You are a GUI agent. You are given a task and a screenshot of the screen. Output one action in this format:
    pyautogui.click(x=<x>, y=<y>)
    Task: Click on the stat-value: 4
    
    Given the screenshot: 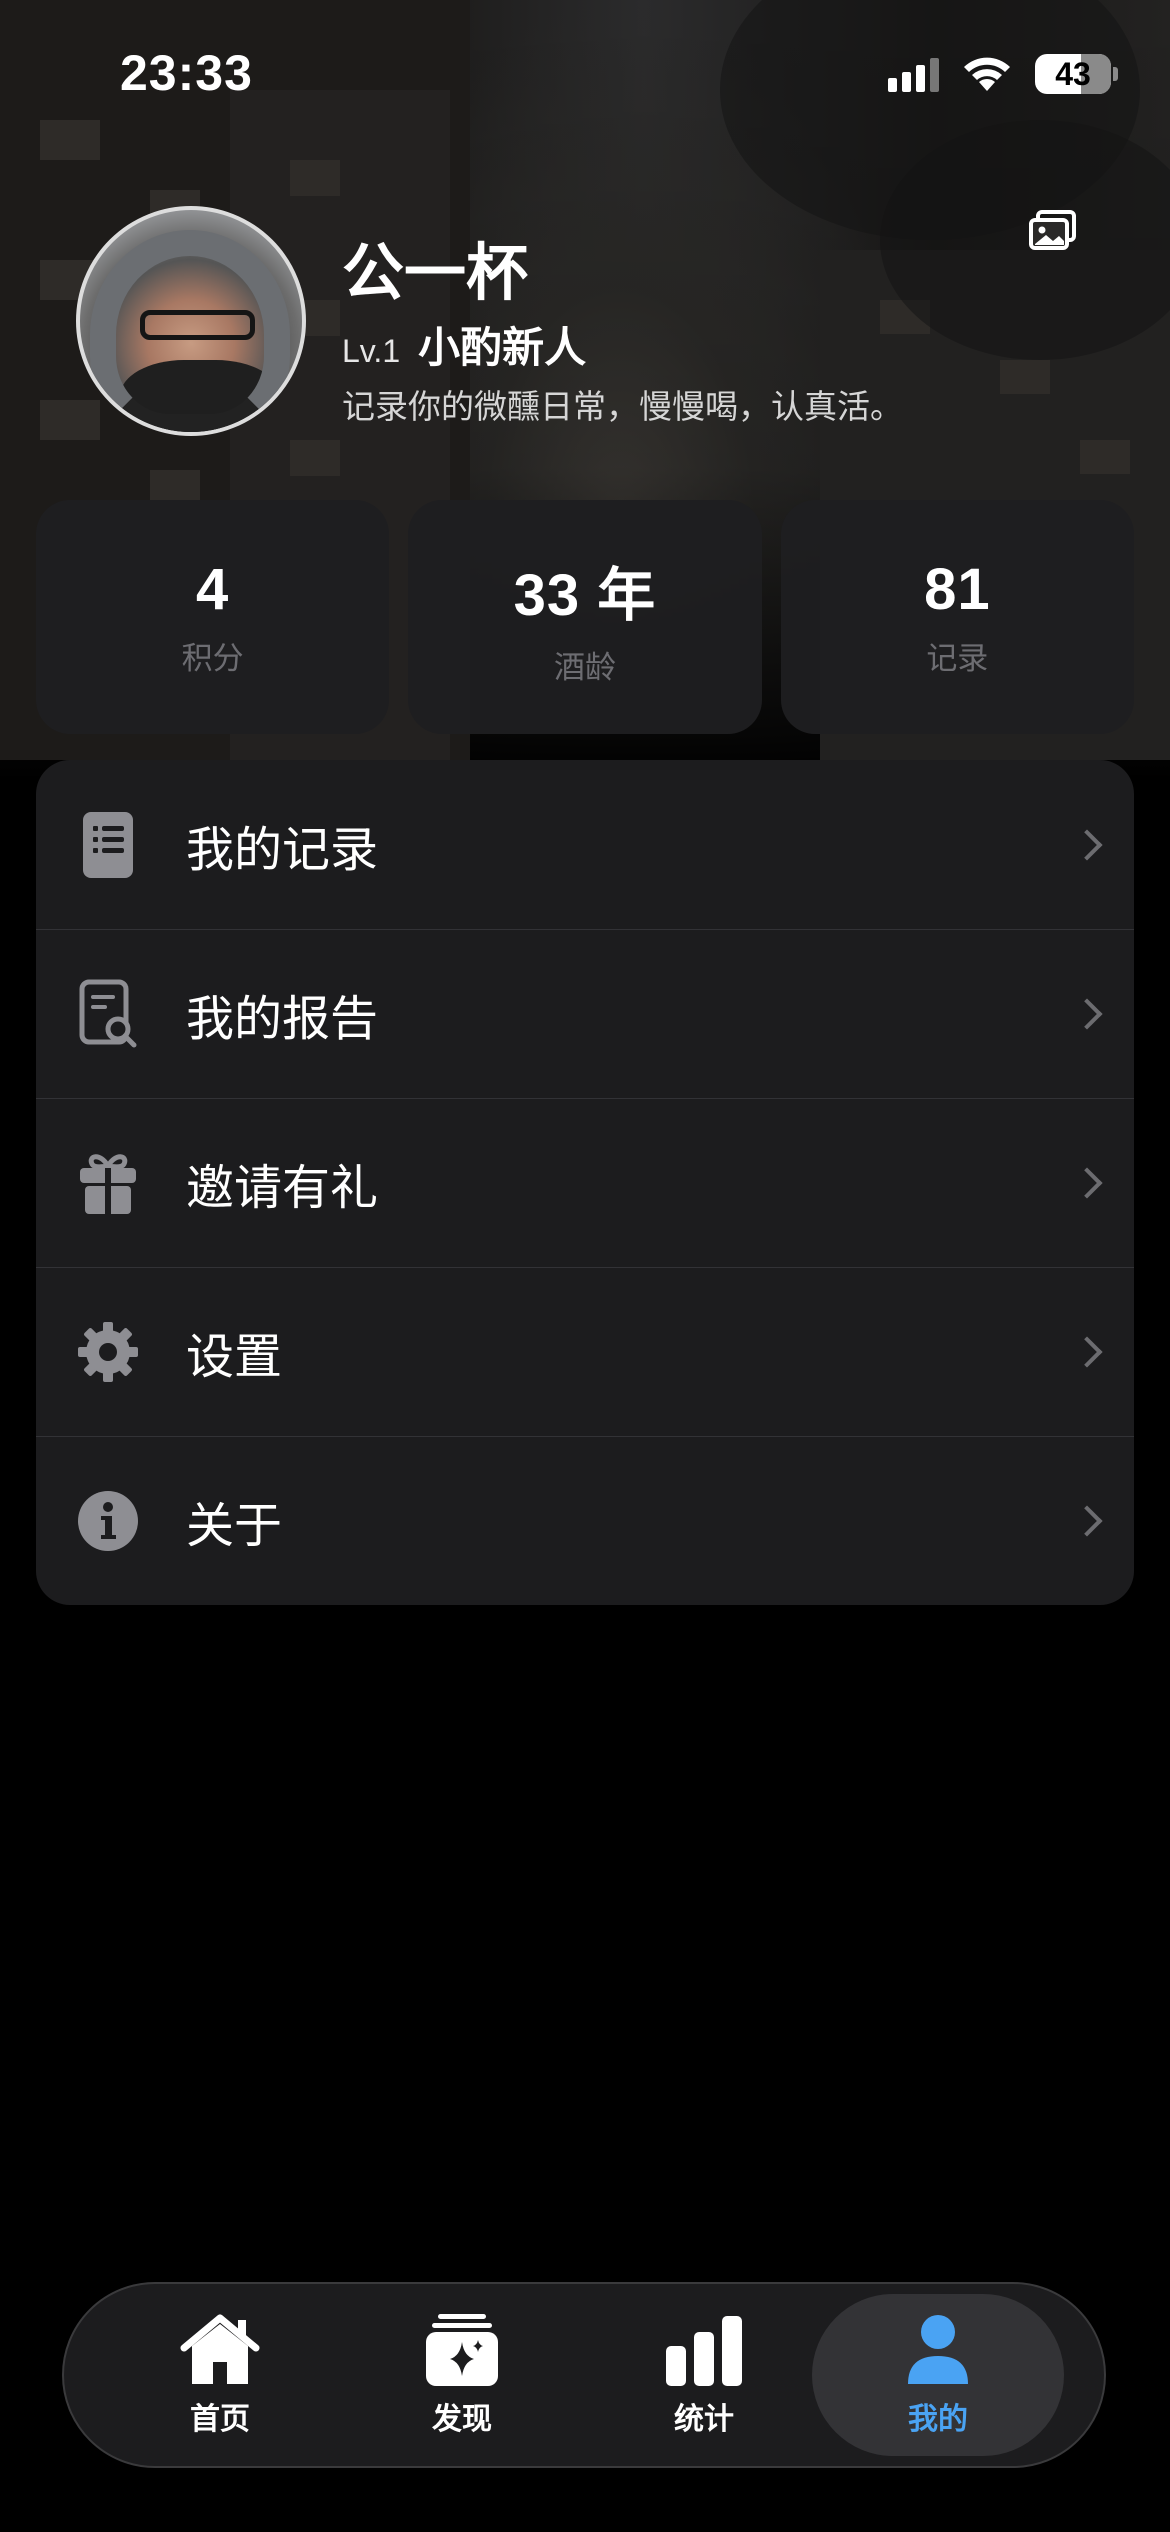 What is the action you would take?
    pyautogui.click(x=213, y=589)
    